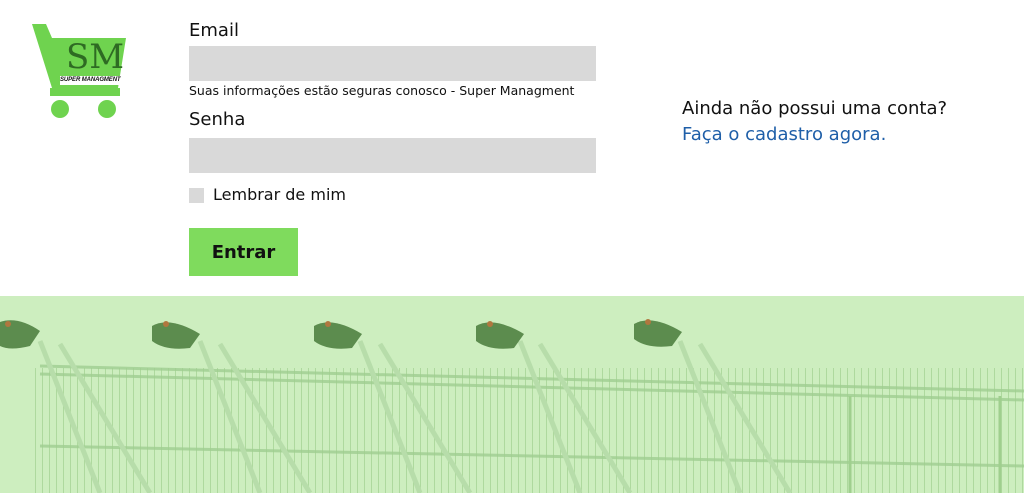 This screenshot has width=1024, height=493. Describe the element at coordinates (214, 30) in the screenshot. I see `email-label: Email` at that location.